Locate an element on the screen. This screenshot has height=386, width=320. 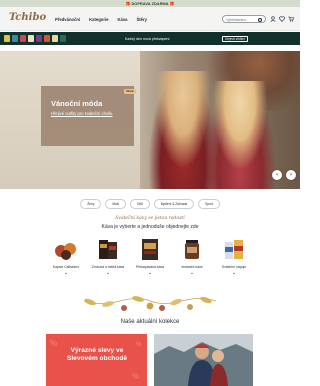
couple-photo is located at coordinates (203, 360).